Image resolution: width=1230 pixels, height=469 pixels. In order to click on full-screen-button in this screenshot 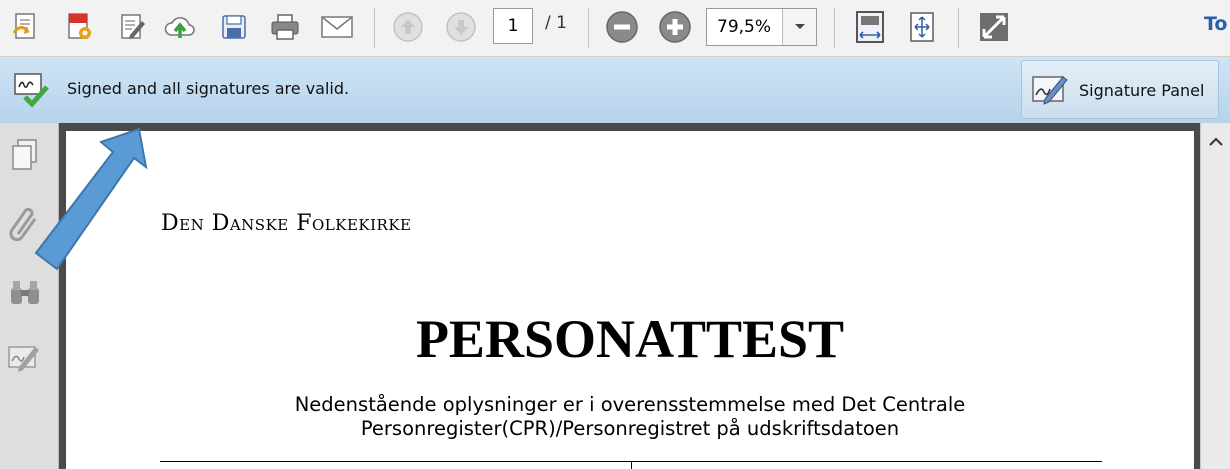, I will do `click(994, 27)`.